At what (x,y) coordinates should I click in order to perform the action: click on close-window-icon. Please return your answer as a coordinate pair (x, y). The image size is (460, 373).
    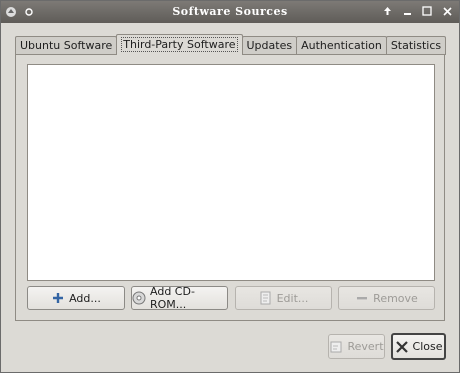
    Looking at the image, I should click on (447, 11).